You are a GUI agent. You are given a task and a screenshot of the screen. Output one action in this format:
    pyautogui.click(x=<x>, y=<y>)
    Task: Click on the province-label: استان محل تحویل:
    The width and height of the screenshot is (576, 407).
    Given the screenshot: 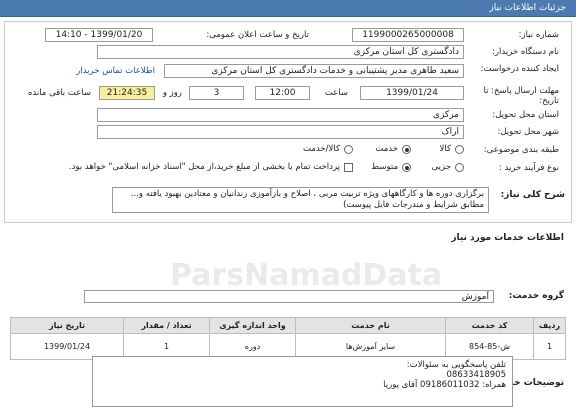 What is the action you would take?
    pyautogui.click(x=525, y=115)
    